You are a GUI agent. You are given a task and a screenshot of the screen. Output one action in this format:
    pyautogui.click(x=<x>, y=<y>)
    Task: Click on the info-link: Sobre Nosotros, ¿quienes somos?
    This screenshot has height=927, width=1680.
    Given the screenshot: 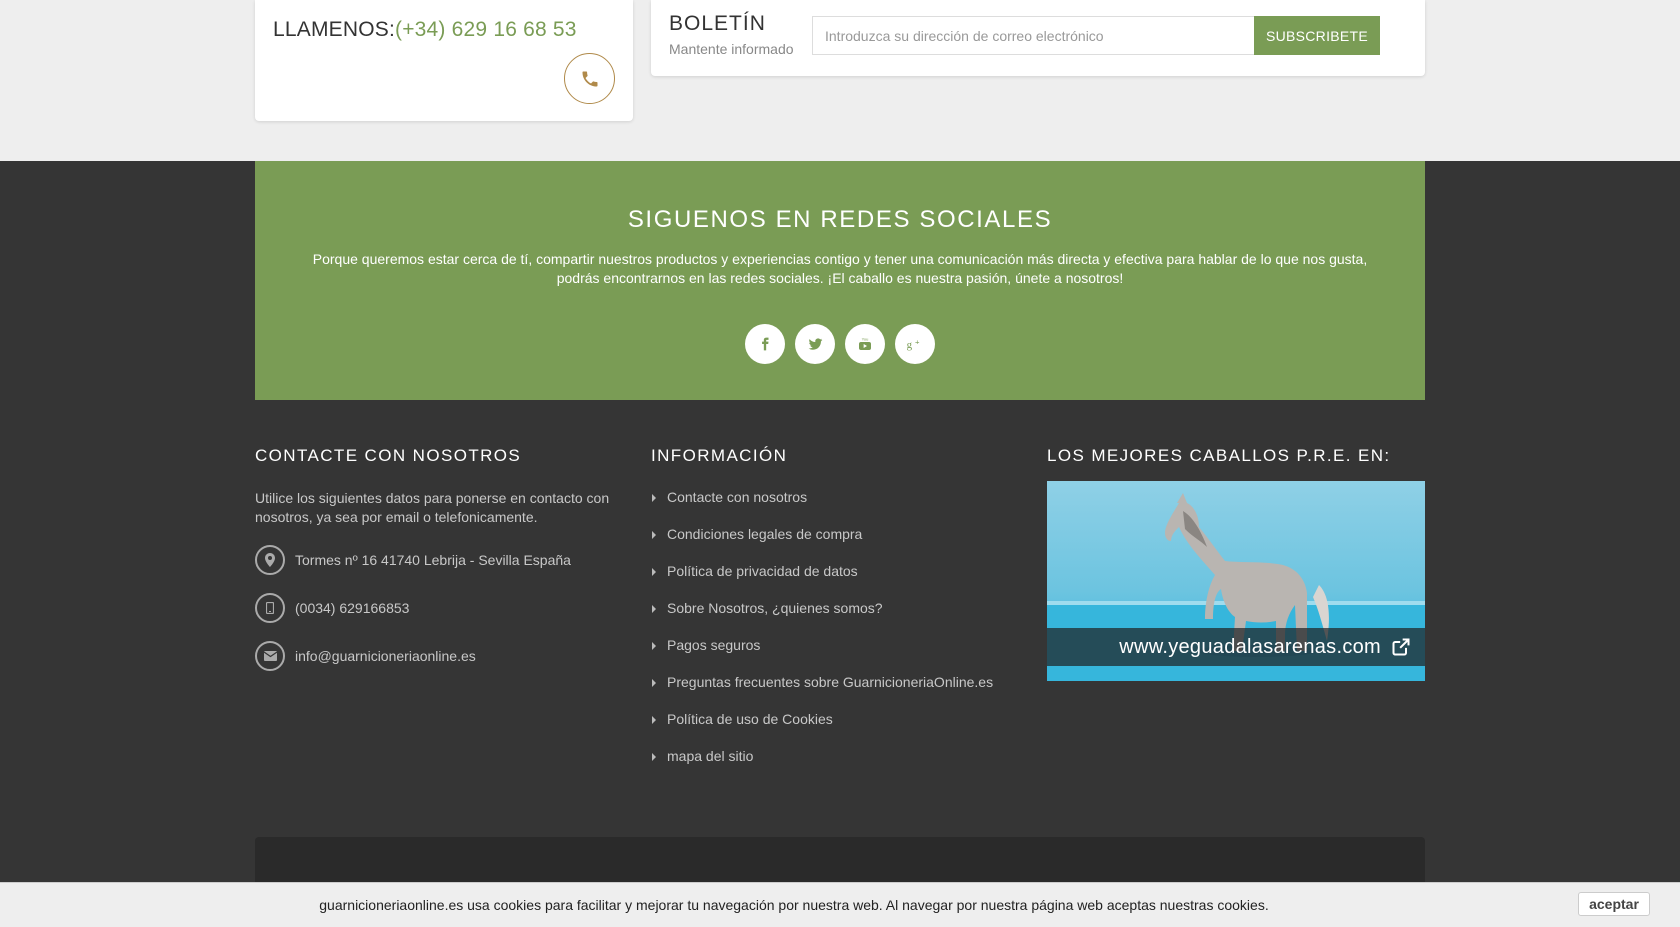 What is the action you would take?
    pyautogui.click(x=822, y=618)
    